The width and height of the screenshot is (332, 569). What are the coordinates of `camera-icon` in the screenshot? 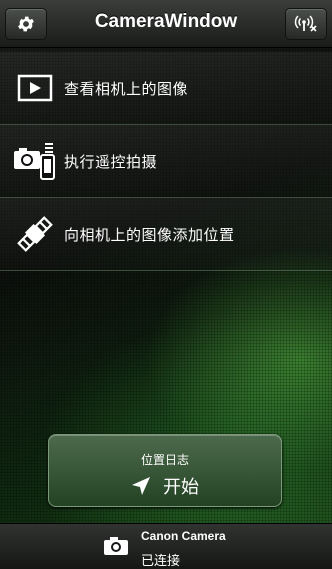 It's located at (116, 546).